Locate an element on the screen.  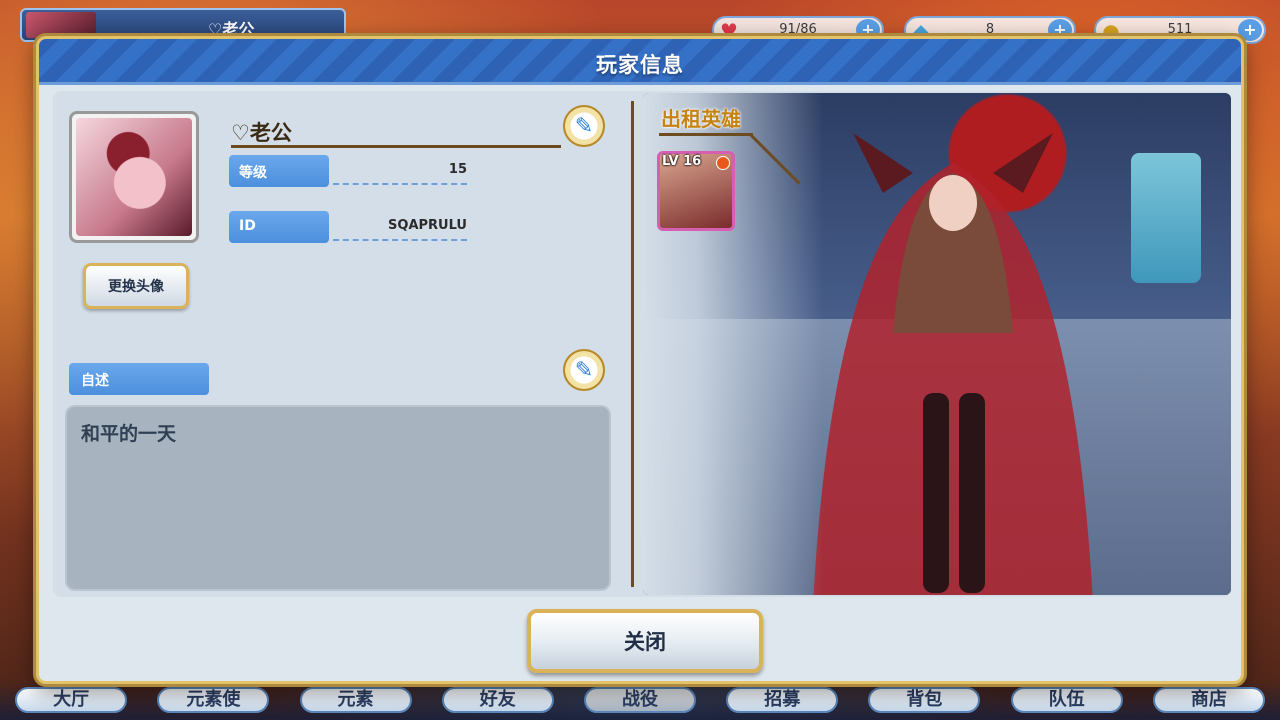
bio-text: 和平的一天 is located at coordinates (338, 498).